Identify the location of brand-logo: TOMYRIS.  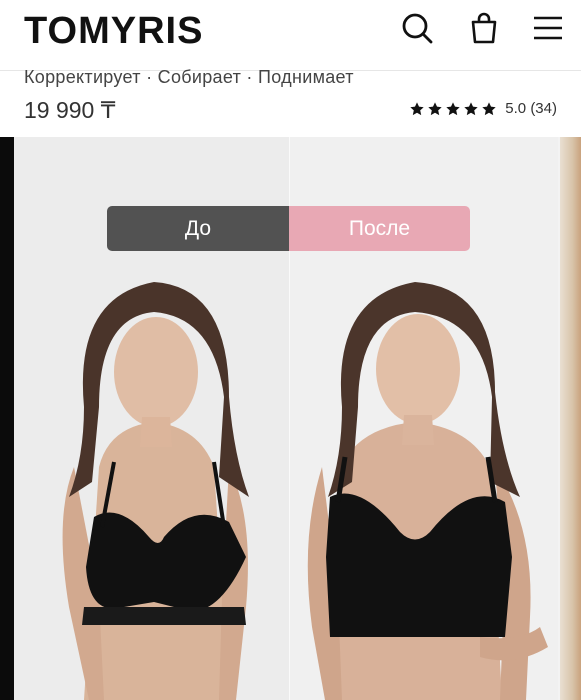
(113, 31).